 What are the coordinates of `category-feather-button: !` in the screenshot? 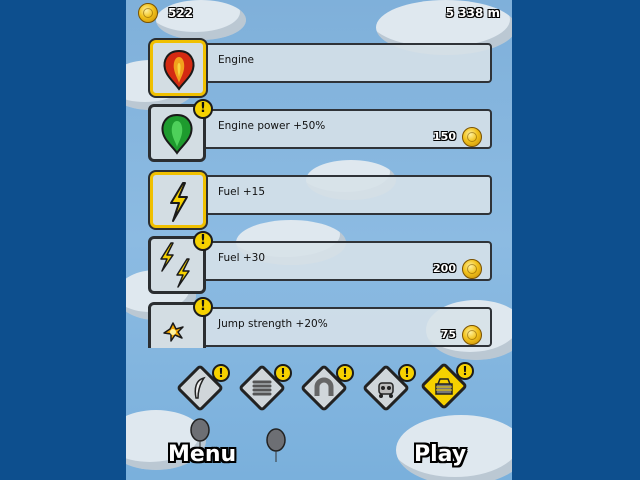 It's located at (202, 388).